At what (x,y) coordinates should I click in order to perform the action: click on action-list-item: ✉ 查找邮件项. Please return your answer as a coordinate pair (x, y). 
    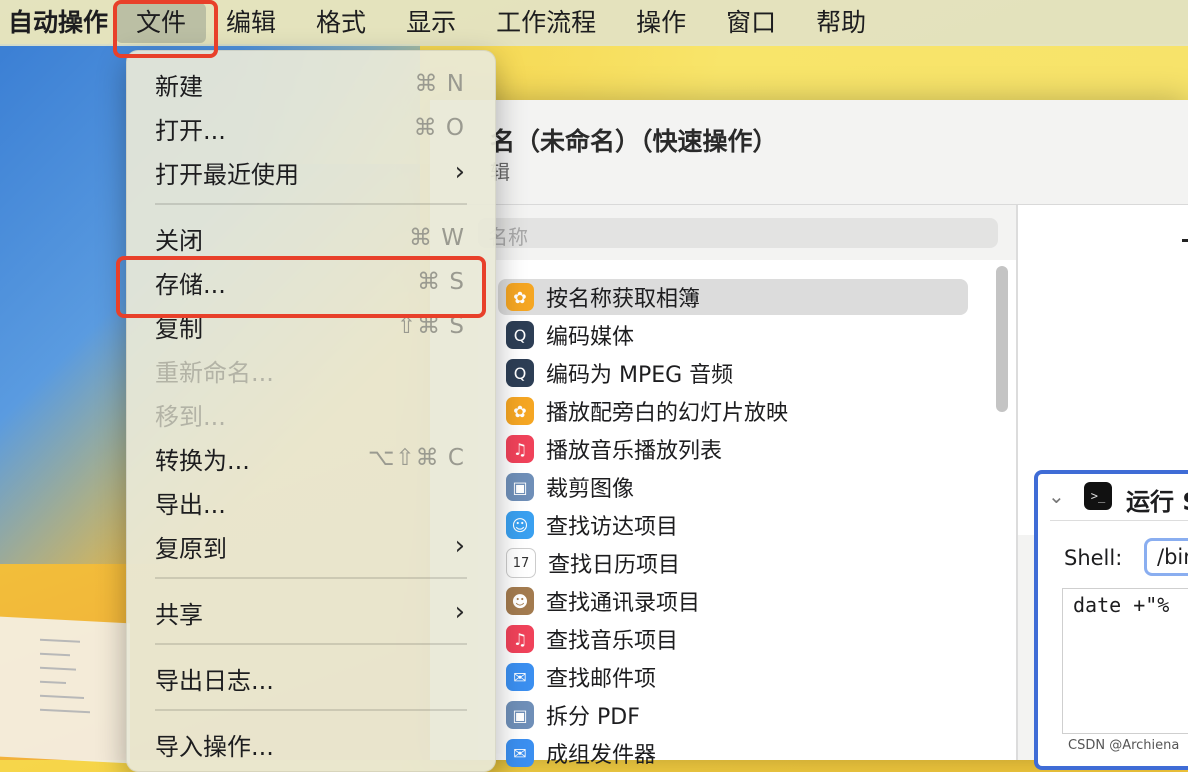
    Looking at the image, I should click on (733, 677).